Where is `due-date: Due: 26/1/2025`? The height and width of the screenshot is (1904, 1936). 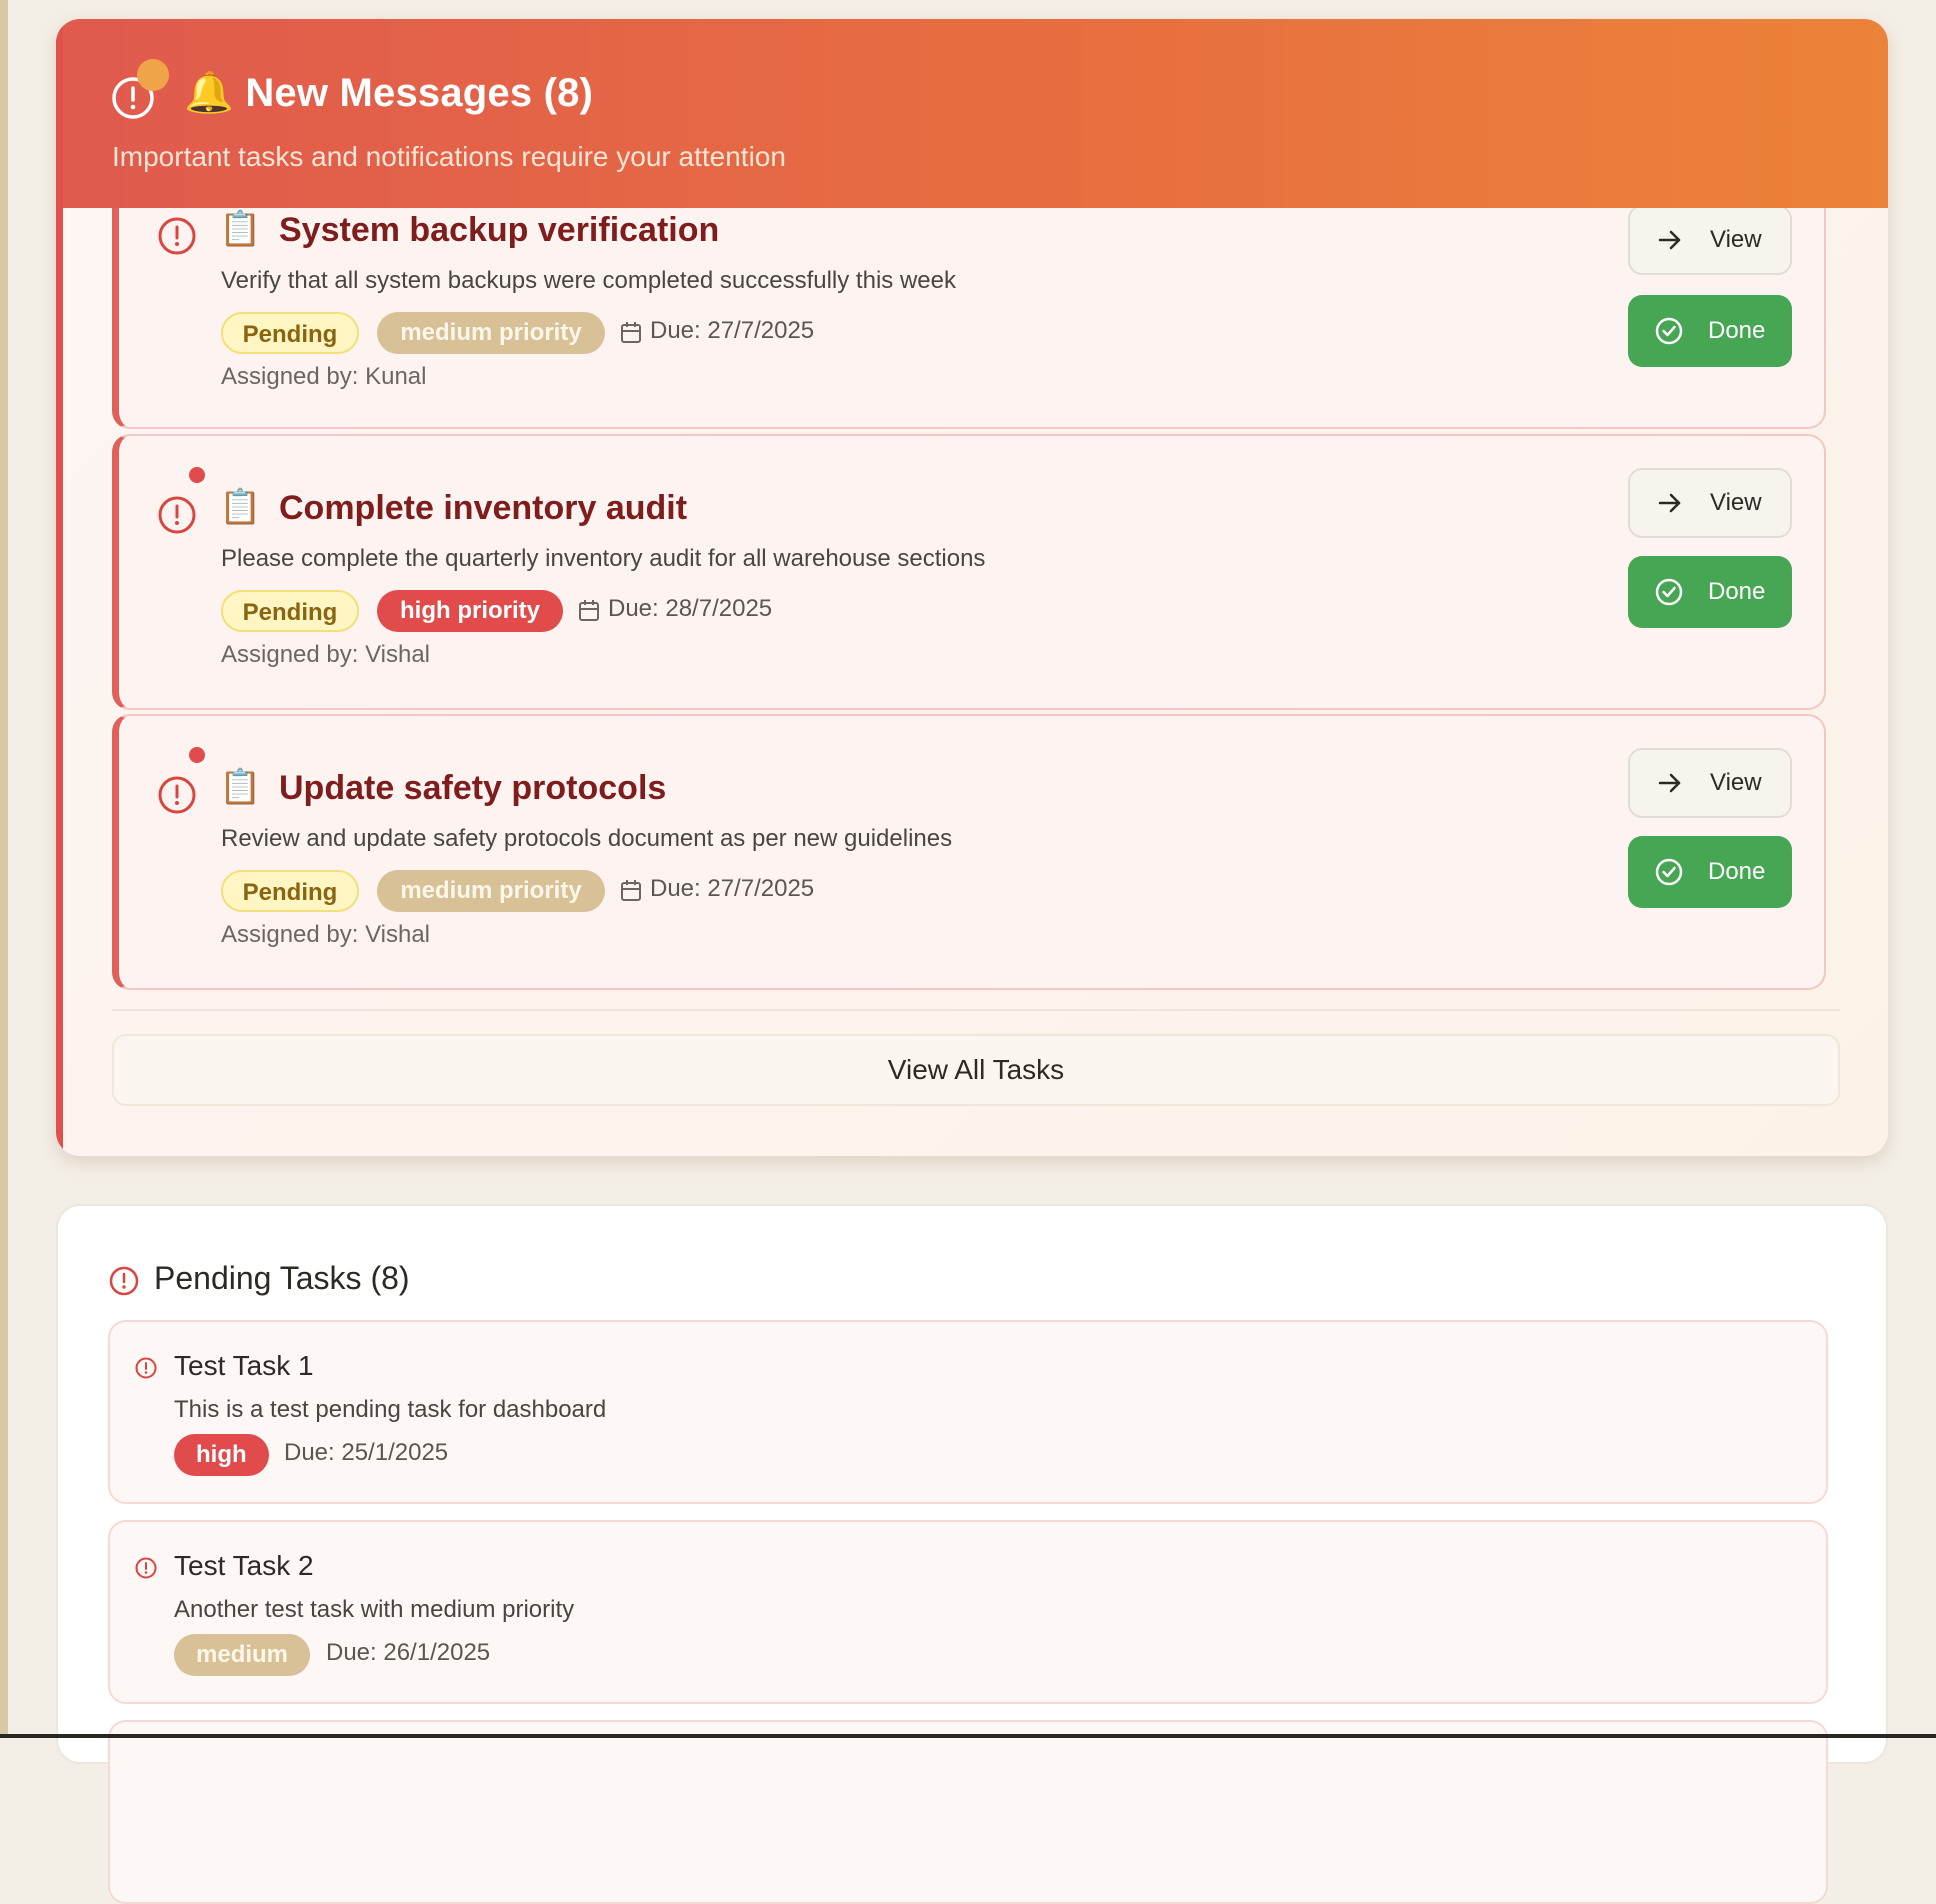 due-date: Due: 26/1/2025 is located at coordinates (408, 1652).